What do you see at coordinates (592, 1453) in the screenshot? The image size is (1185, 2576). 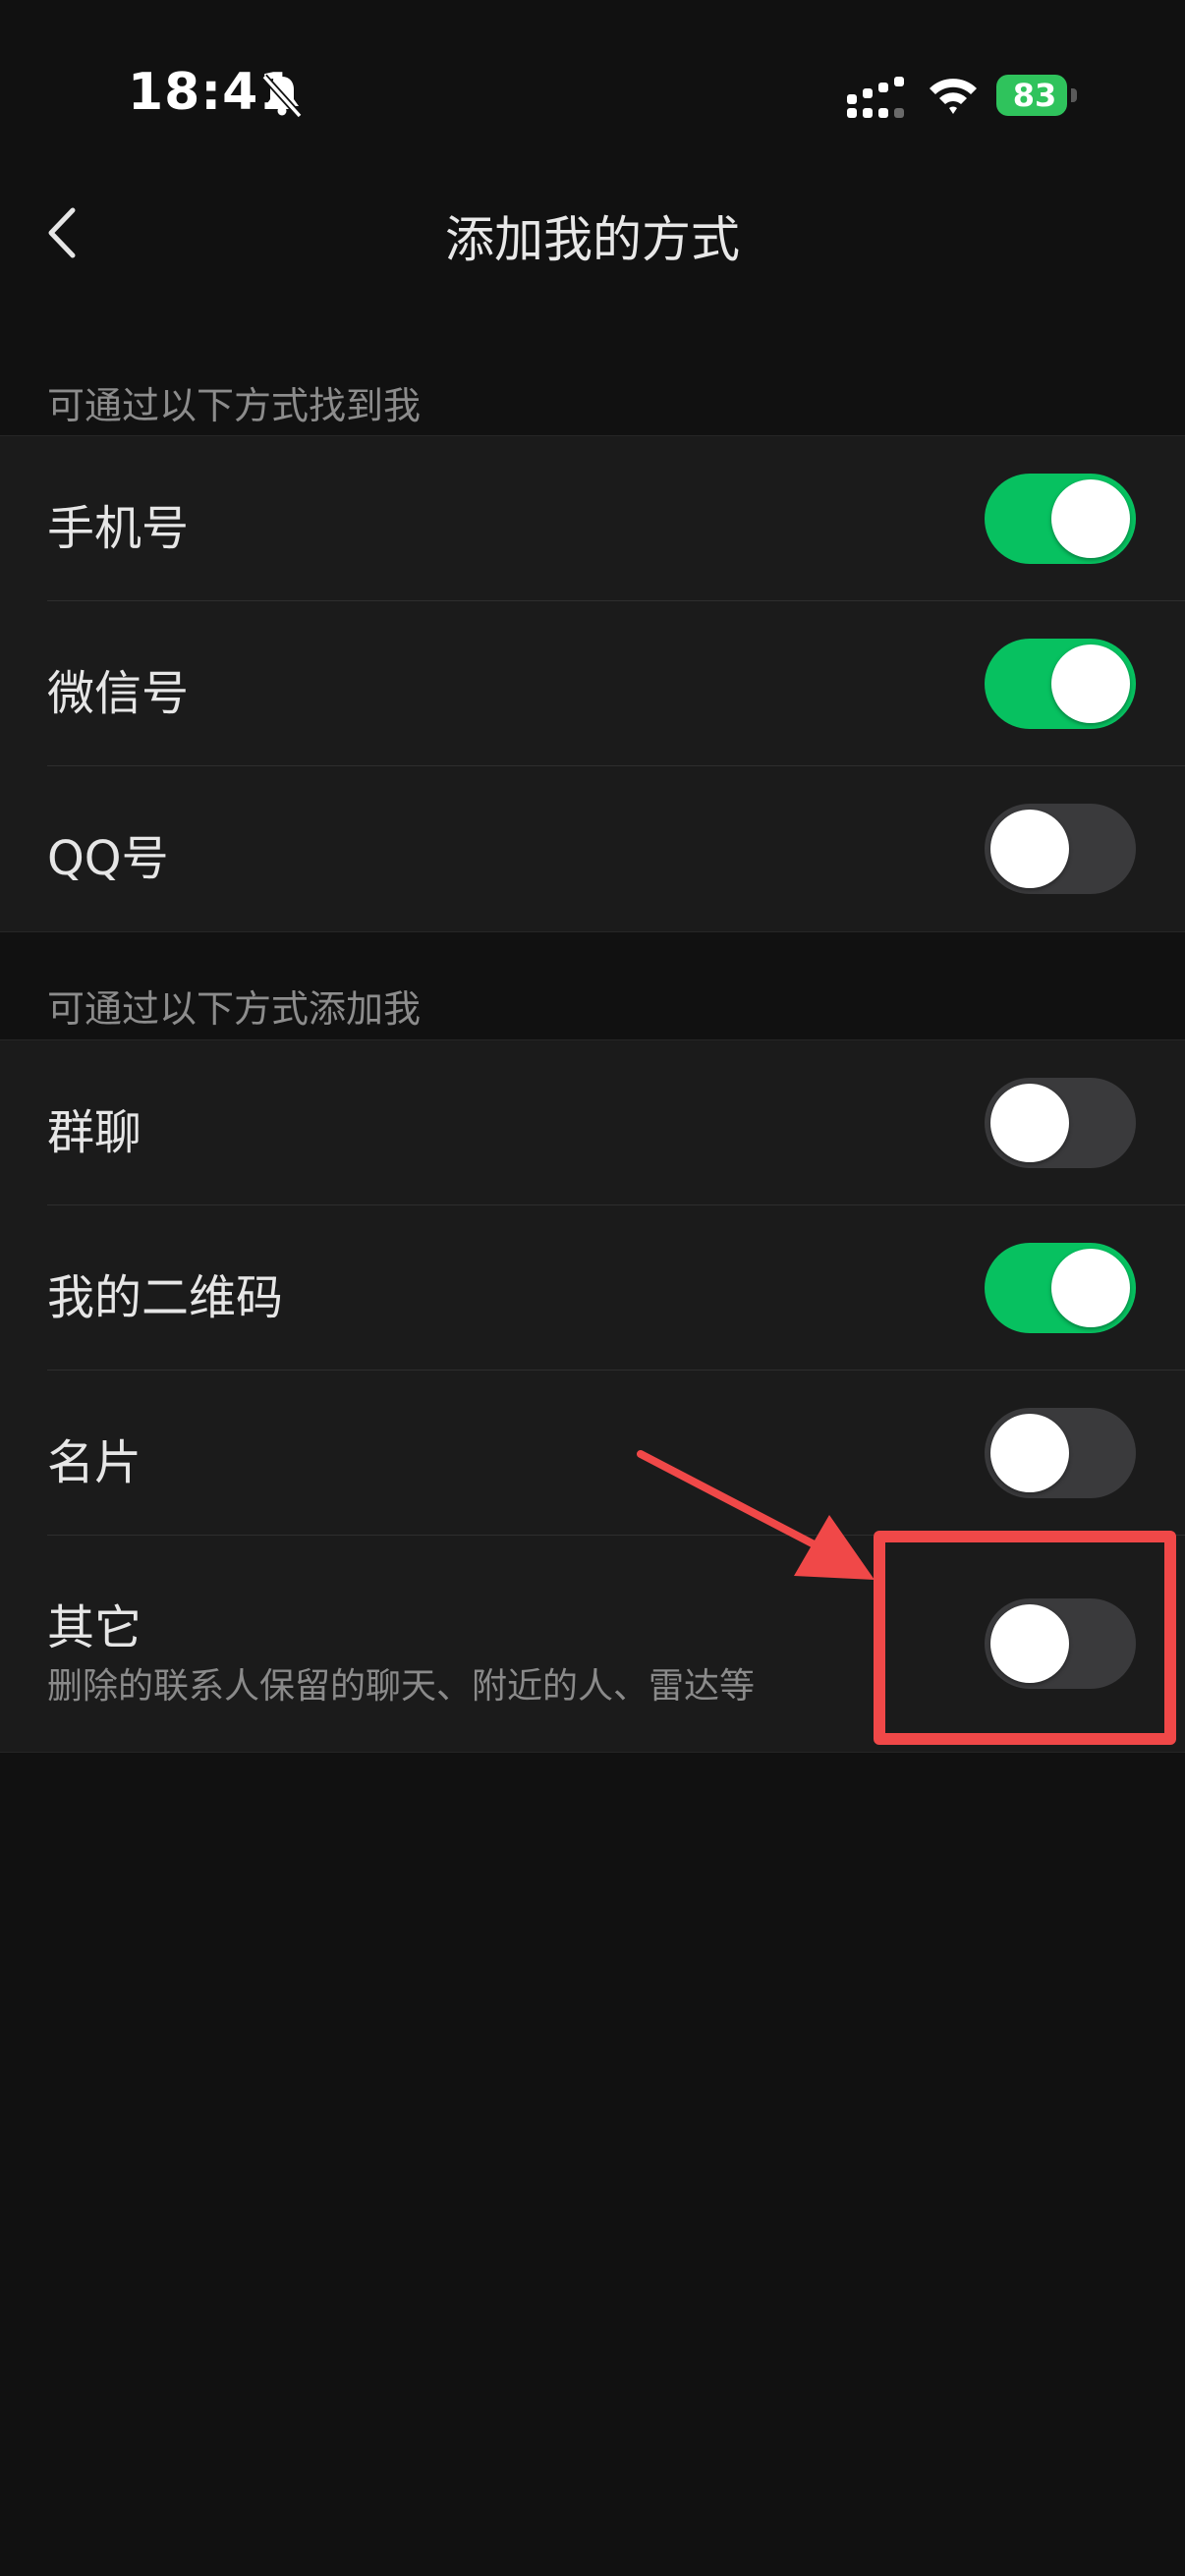 I see `setting-row-business-card: 名片` at bounding box center [592, 1453].